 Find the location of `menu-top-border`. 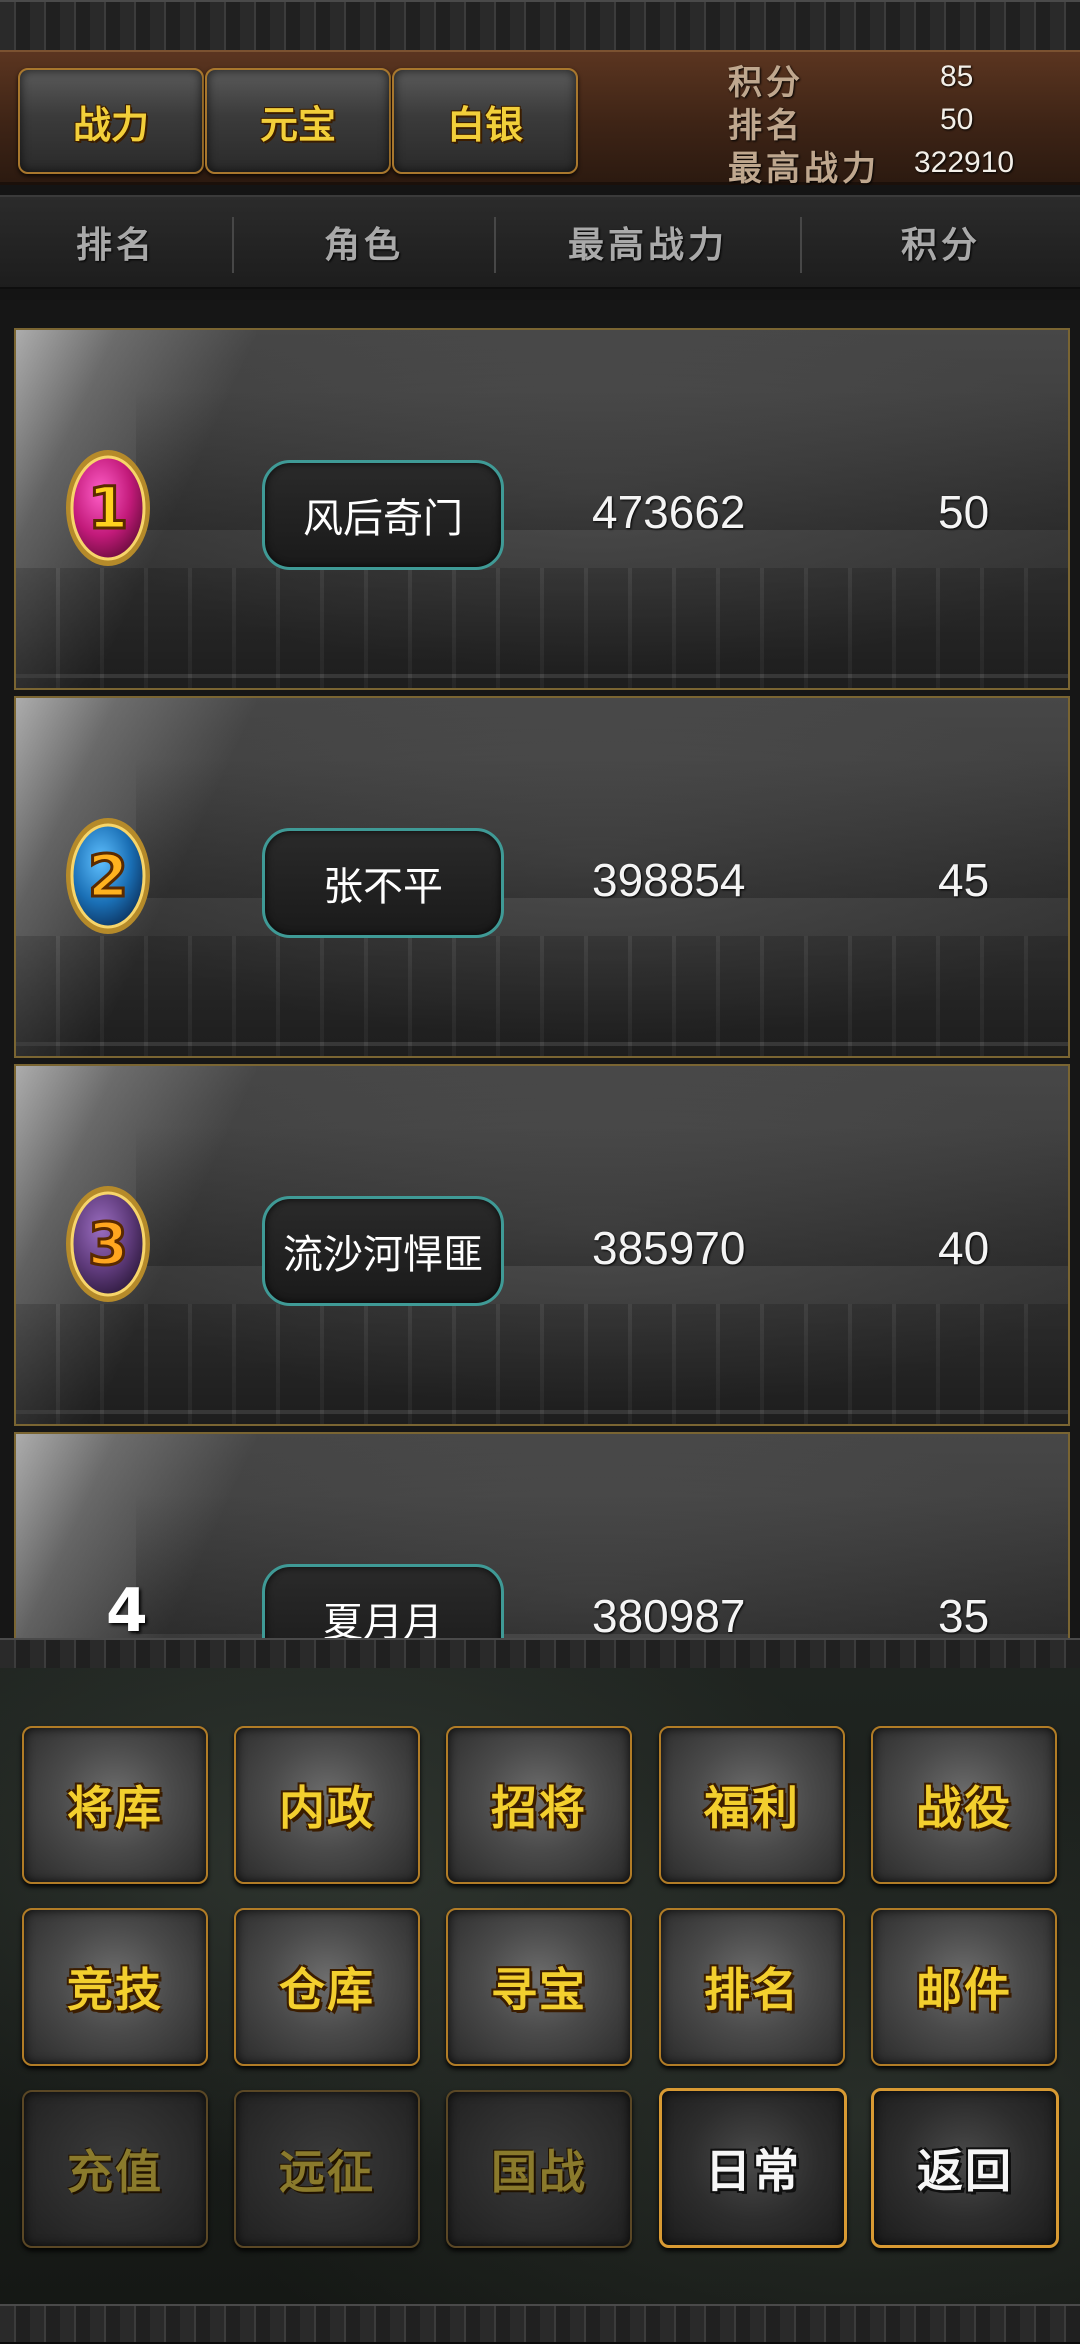

menu-top-border is located at coordinates (540, 1655).